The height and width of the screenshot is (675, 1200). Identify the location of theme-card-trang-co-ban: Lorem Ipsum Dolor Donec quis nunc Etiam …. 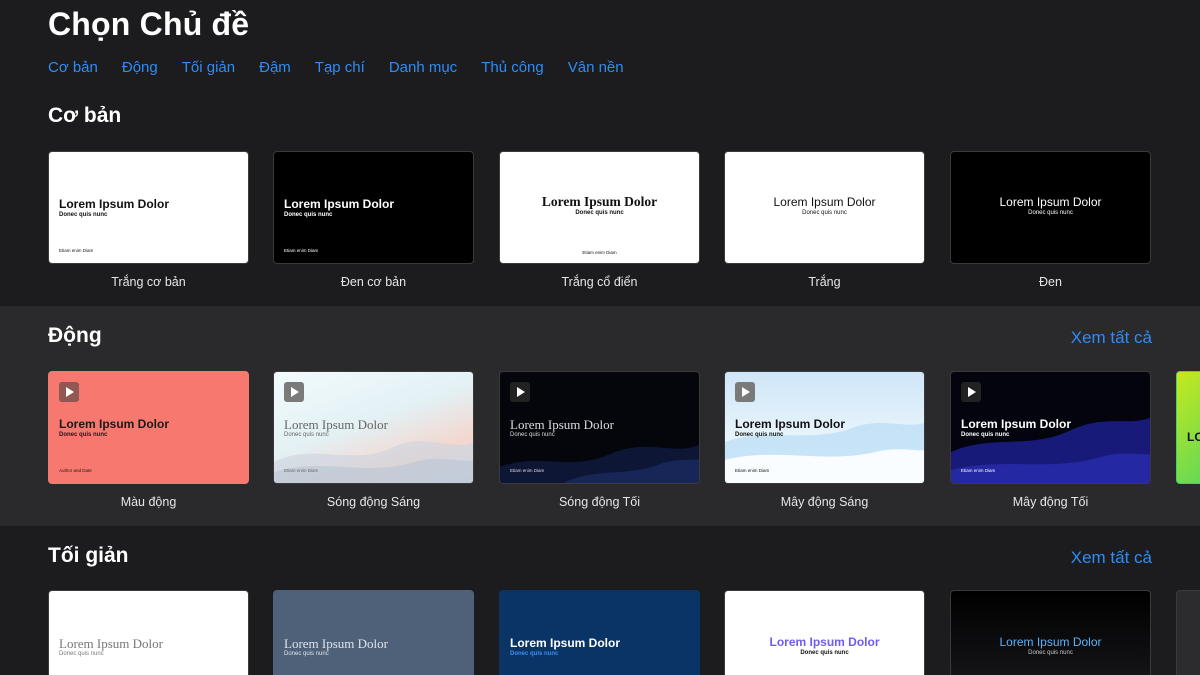
(148, 220).